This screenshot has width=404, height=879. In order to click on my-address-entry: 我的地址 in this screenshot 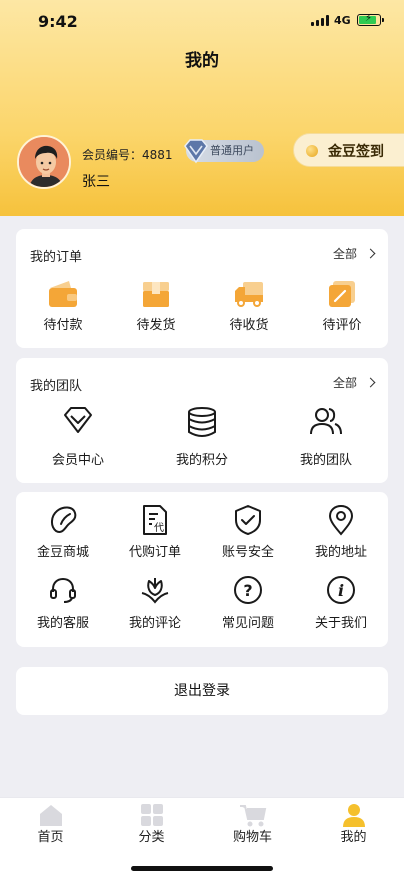, I will do `click(341, 535)`.